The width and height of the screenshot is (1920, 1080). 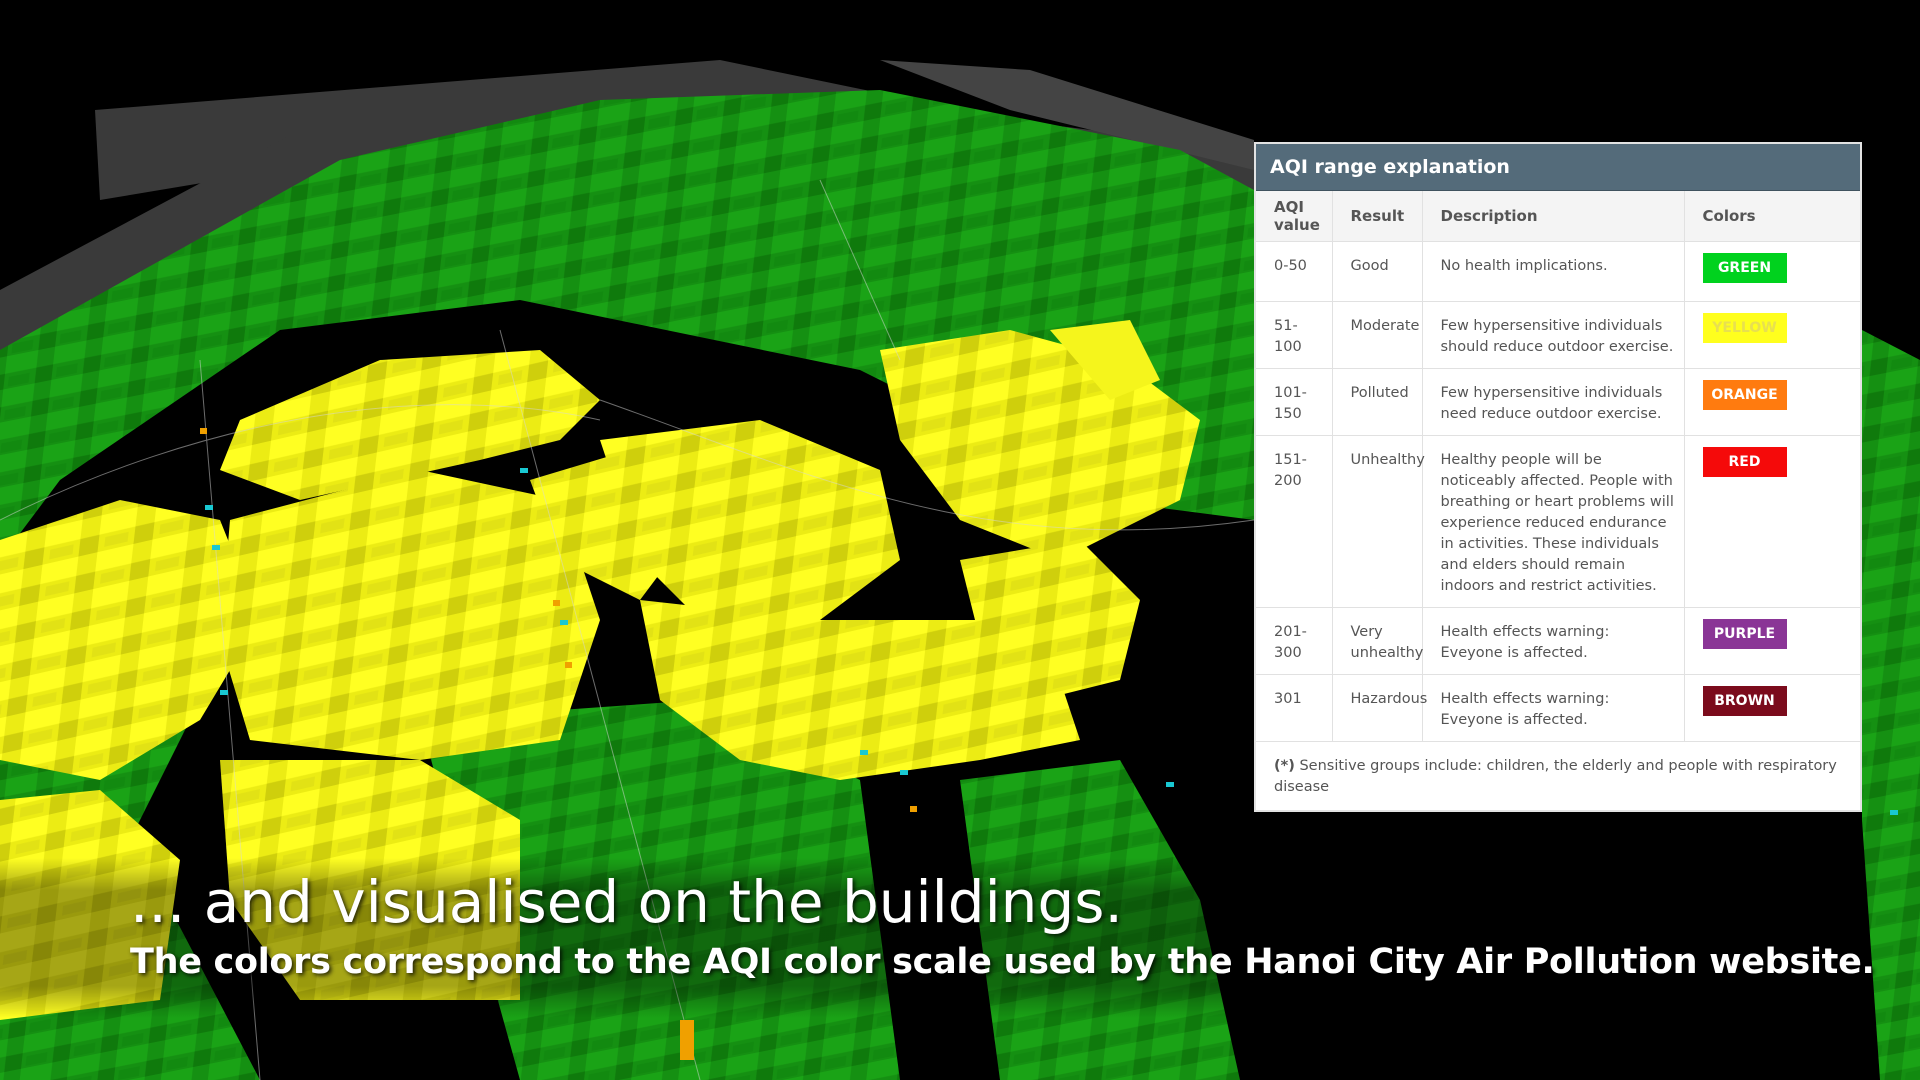 What do you see at coordinates (1294, 521) in the screenshot?
I see `aqi-value-cell: 151-200` at bounding box center [1294, 521].